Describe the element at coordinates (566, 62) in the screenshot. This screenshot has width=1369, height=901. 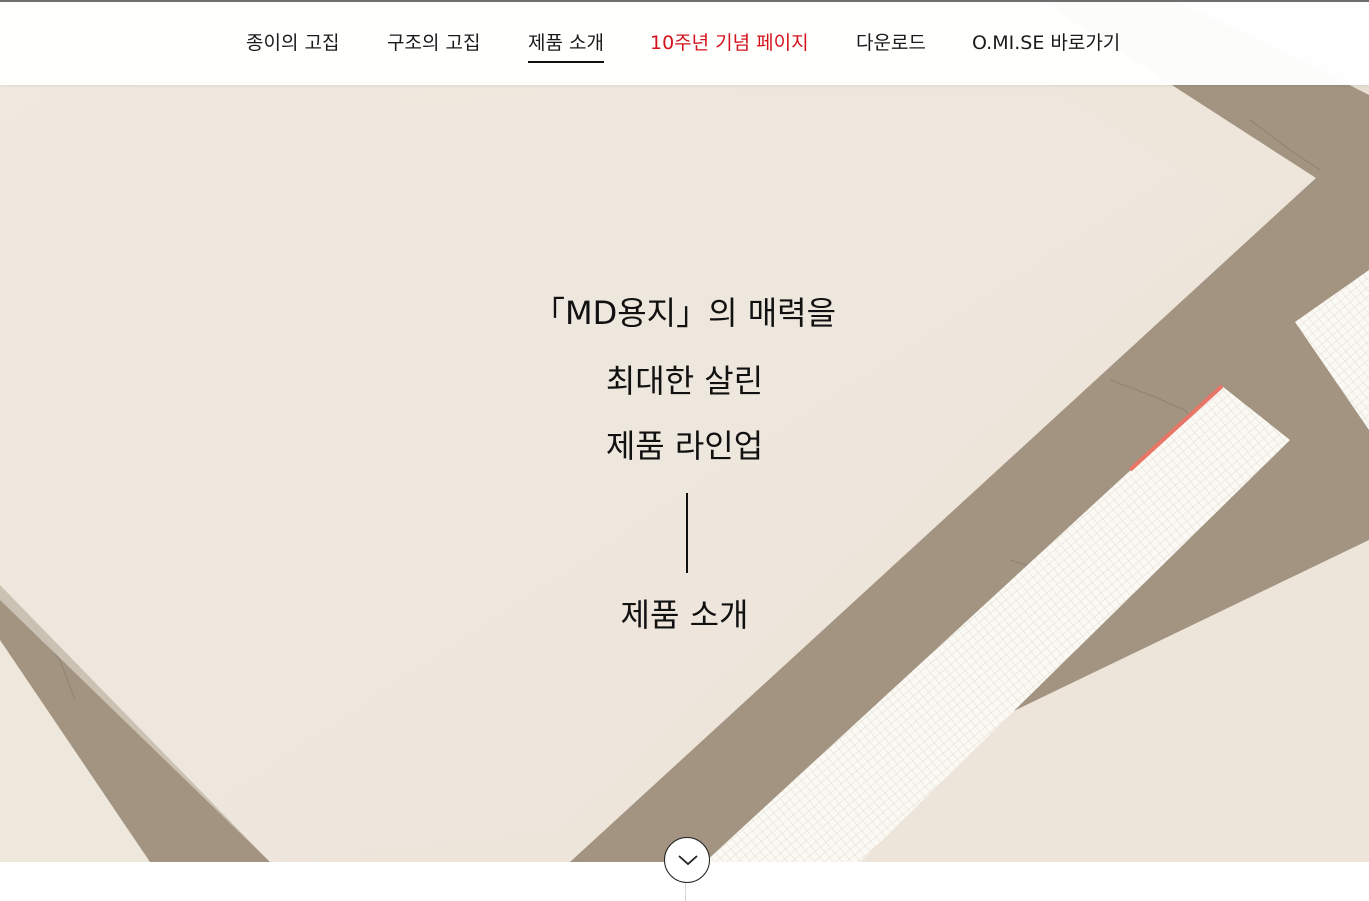
I see `active-nav-underline` at that location.